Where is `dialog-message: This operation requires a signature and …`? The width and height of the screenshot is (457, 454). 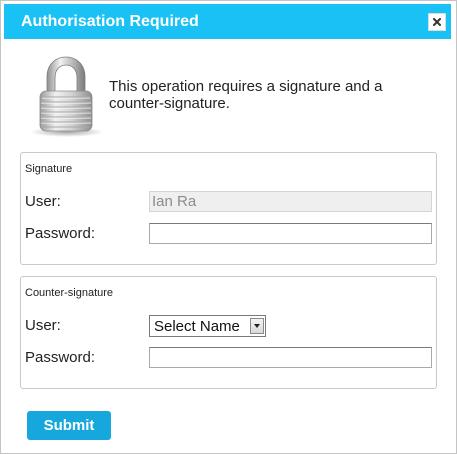 dialog-message: This operation requires a signature and … is located at coordinates (246, 95).